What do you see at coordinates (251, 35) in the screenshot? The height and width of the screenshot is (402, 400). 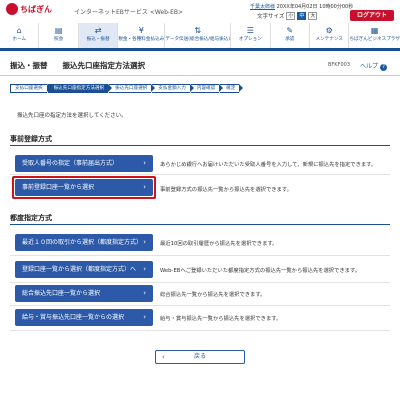 I see `nav-item-option: ☰ オプション` at bounding box center [251, 35].